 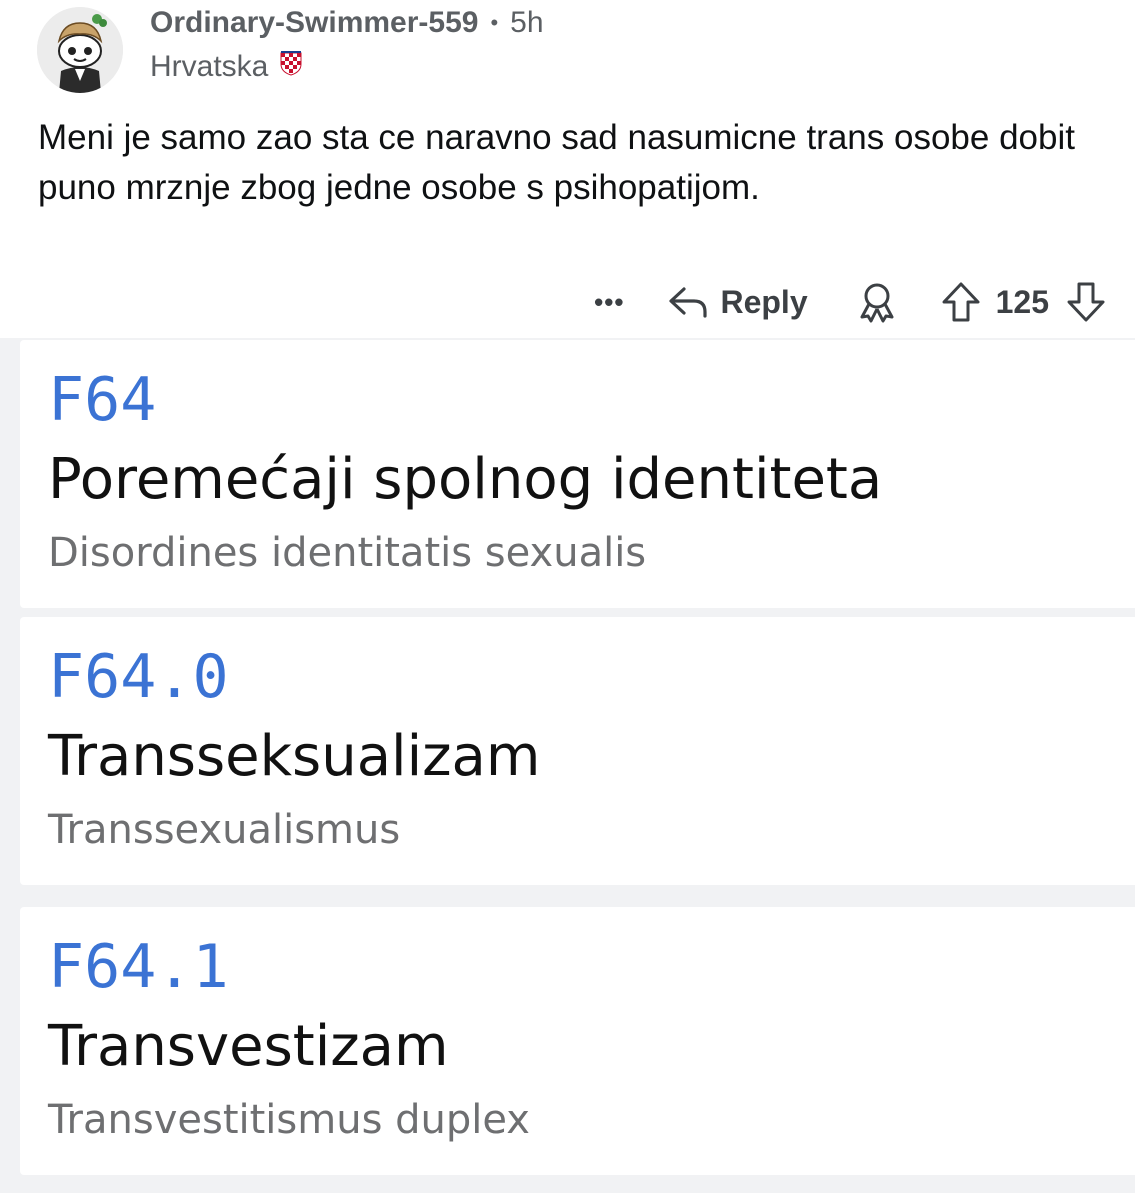 I want to click on diagnosis-code: F64, so click(x=102, y=400).